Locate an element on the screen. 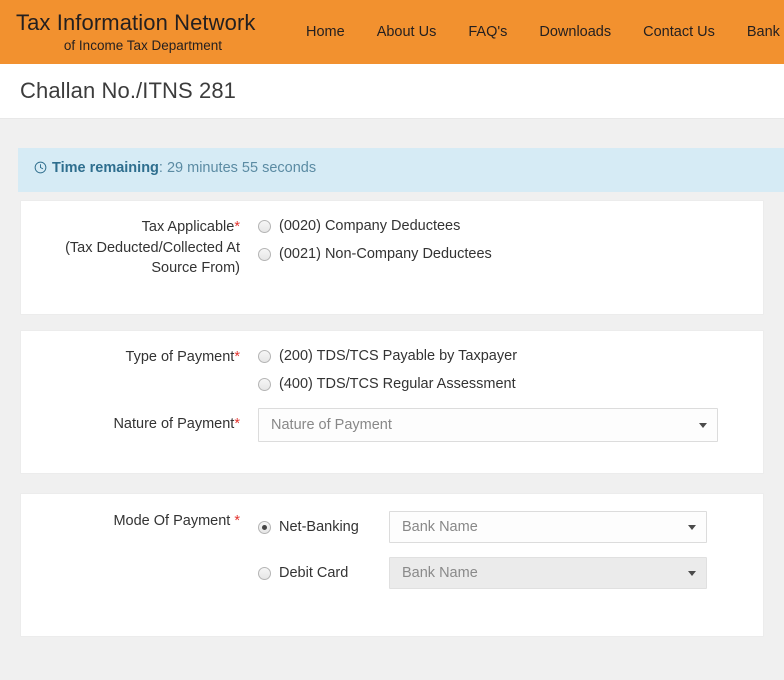 Image resolution: width=784 pixels, height=680 pixels. net-banking-bank-select: Bank Name is located at coordinates (548, 527).